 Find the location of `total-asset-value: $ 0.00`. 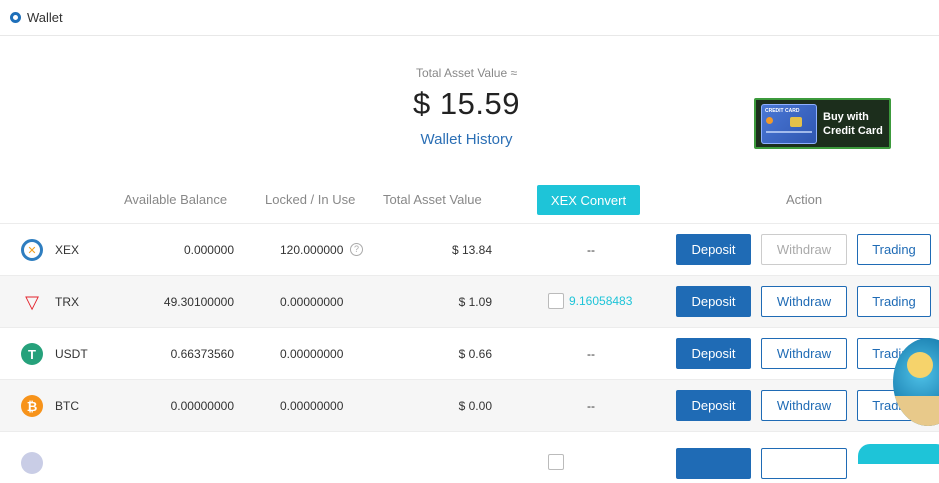

total-asset-value: $ 0.00 is located at coordinates (475, 406).